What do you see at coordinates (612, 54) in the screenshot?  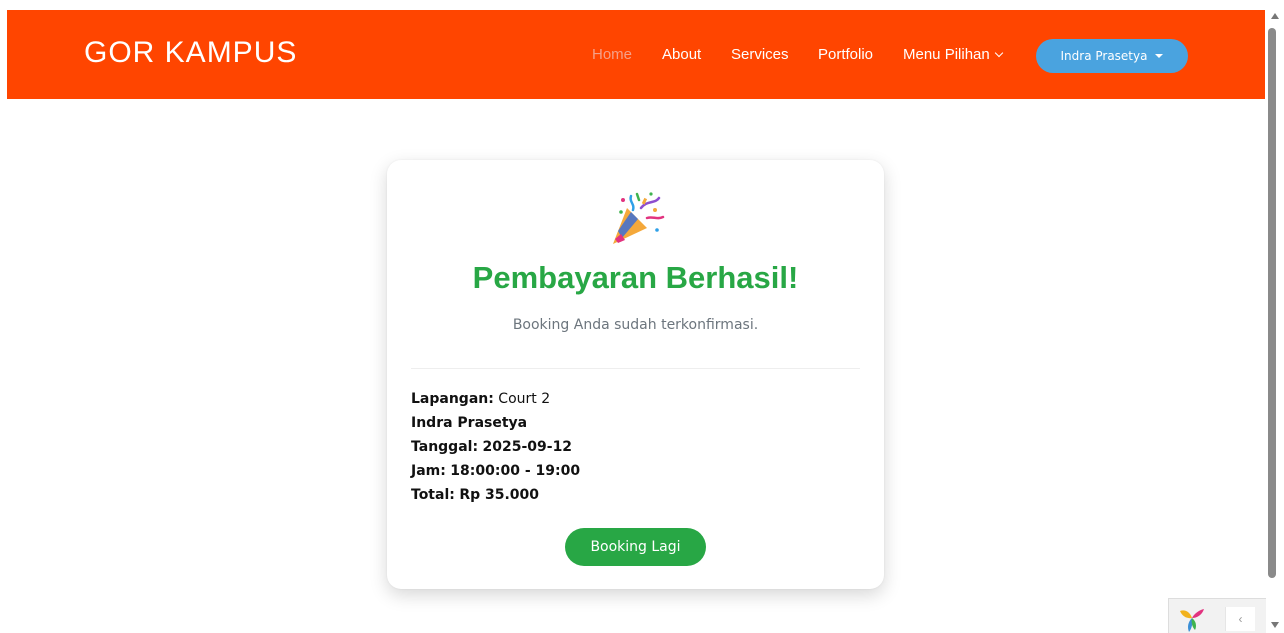 I see `nav-link-home: Home` at bounding box center [612, 54].